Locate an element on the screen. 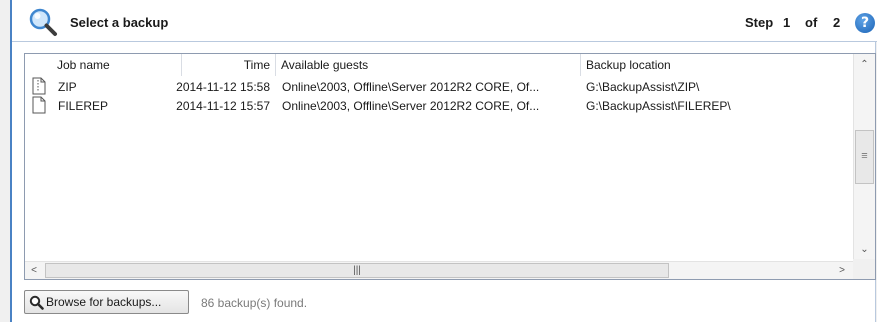 Image resolution: width=877 pixels, height=322 pixels. step-total: 2 is located at coordinates (837, 22).